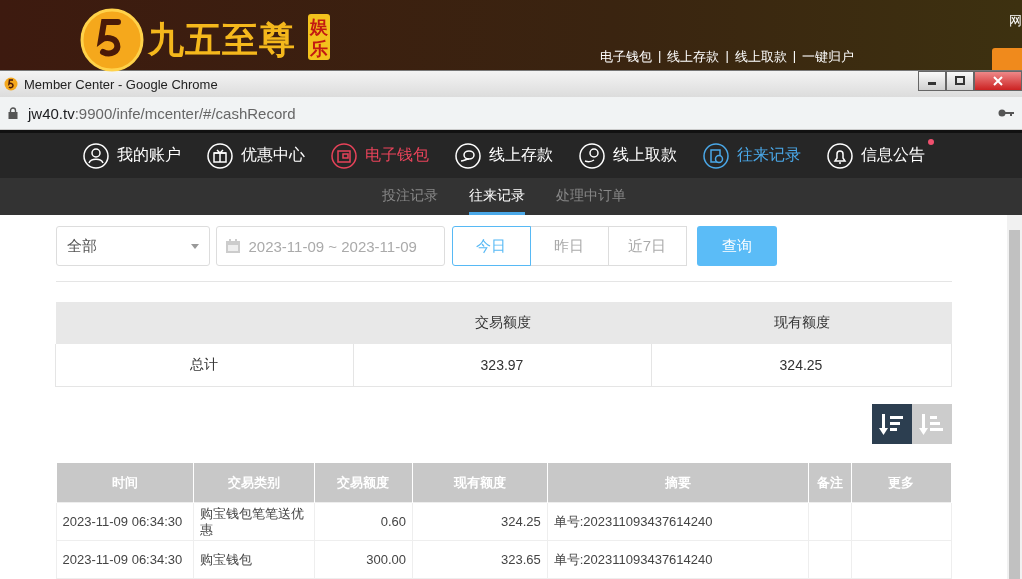 The image size is (1022, 579). What do you see at coordinates (801, 323) in the screenshot?
I see `column-header: 现有额度` at bounding box center [801, 323].